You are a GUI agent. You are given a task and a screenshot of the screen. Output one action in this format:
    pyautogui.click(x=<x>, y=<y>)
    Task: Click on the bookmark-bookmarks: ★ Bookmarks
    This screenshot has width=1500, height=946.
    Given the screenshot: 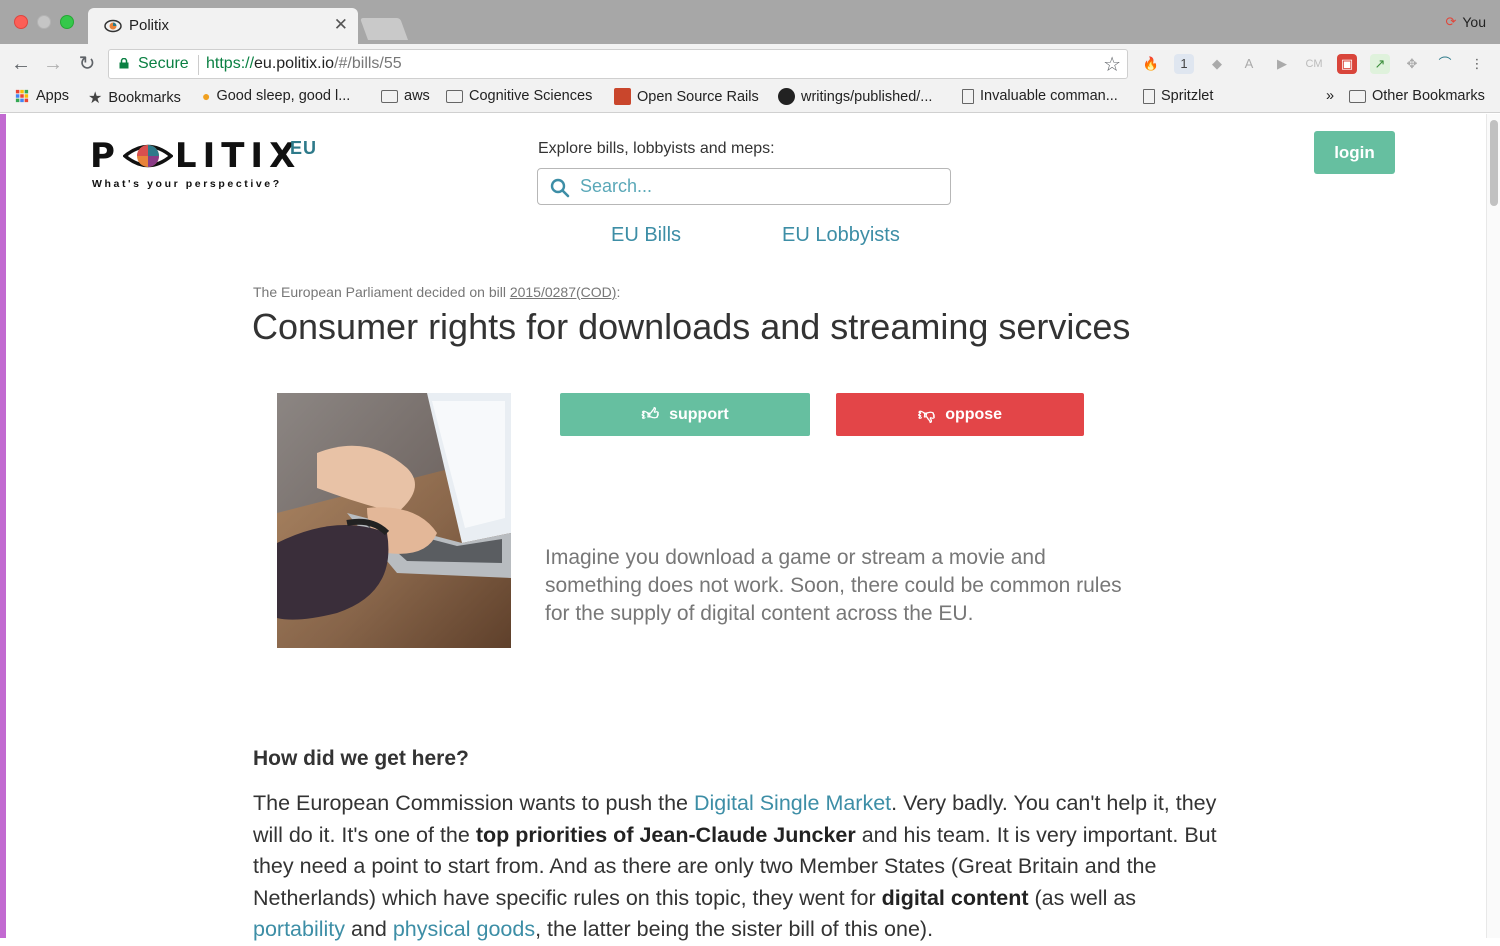 What is the action you would take?
    pyautogui.click(x=134, y=98)
    